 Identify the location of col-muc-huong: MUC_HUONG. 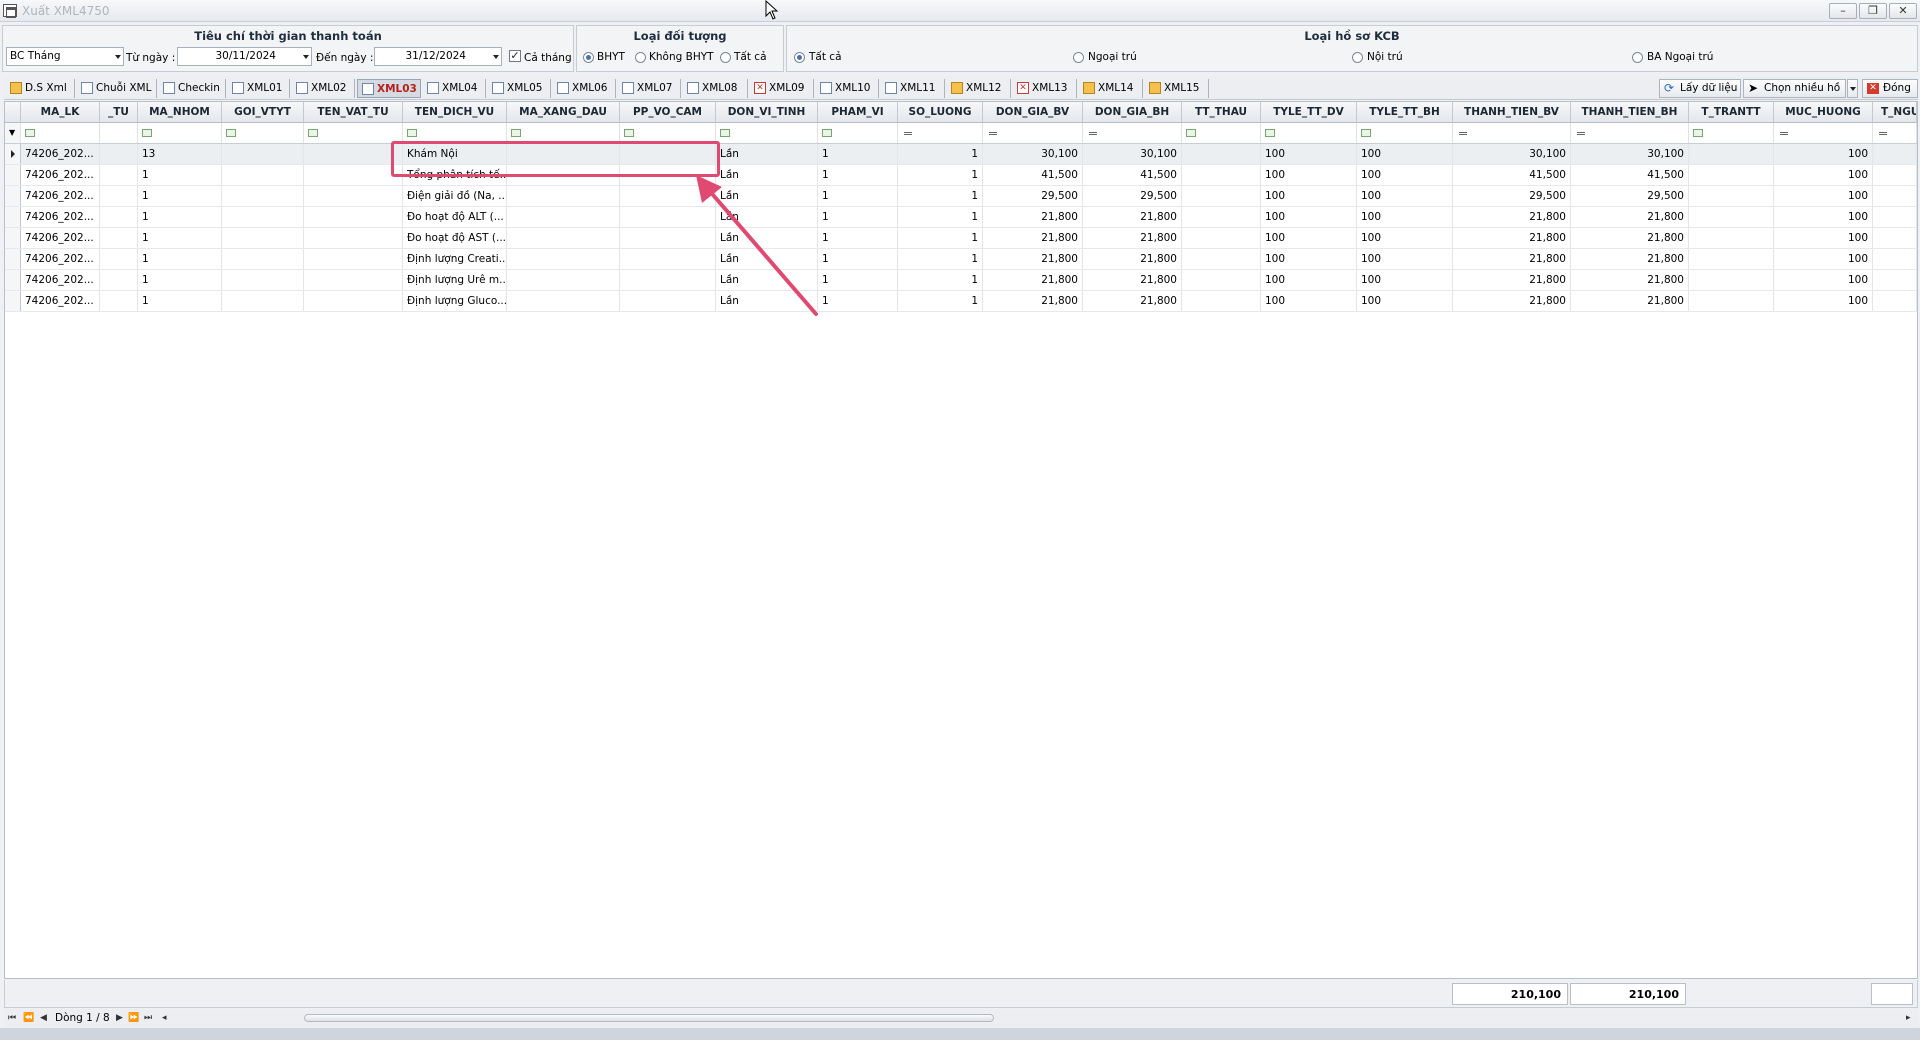
(1823, 112).